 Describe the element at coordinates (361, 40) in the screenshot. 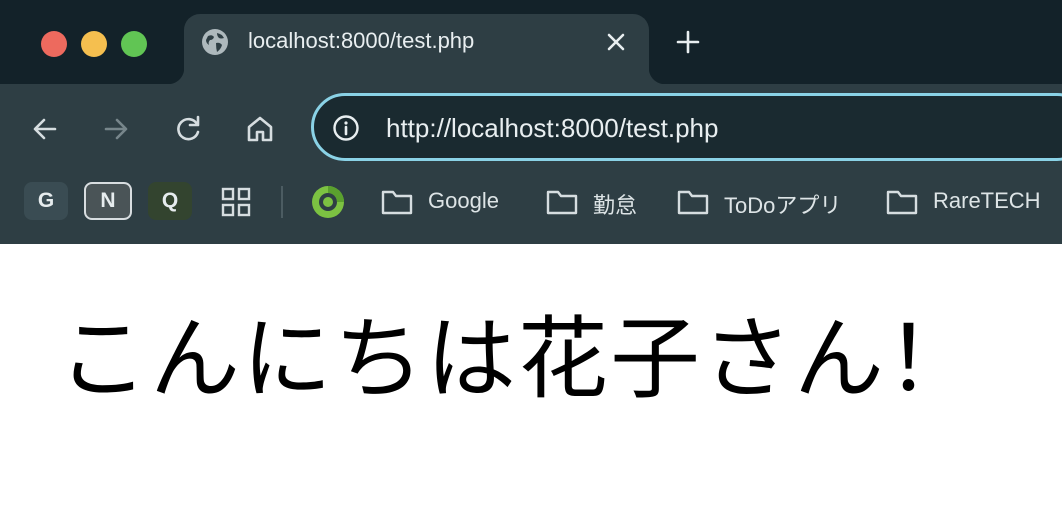

I see `tab-title: localhost:8000/test.php` at that location.